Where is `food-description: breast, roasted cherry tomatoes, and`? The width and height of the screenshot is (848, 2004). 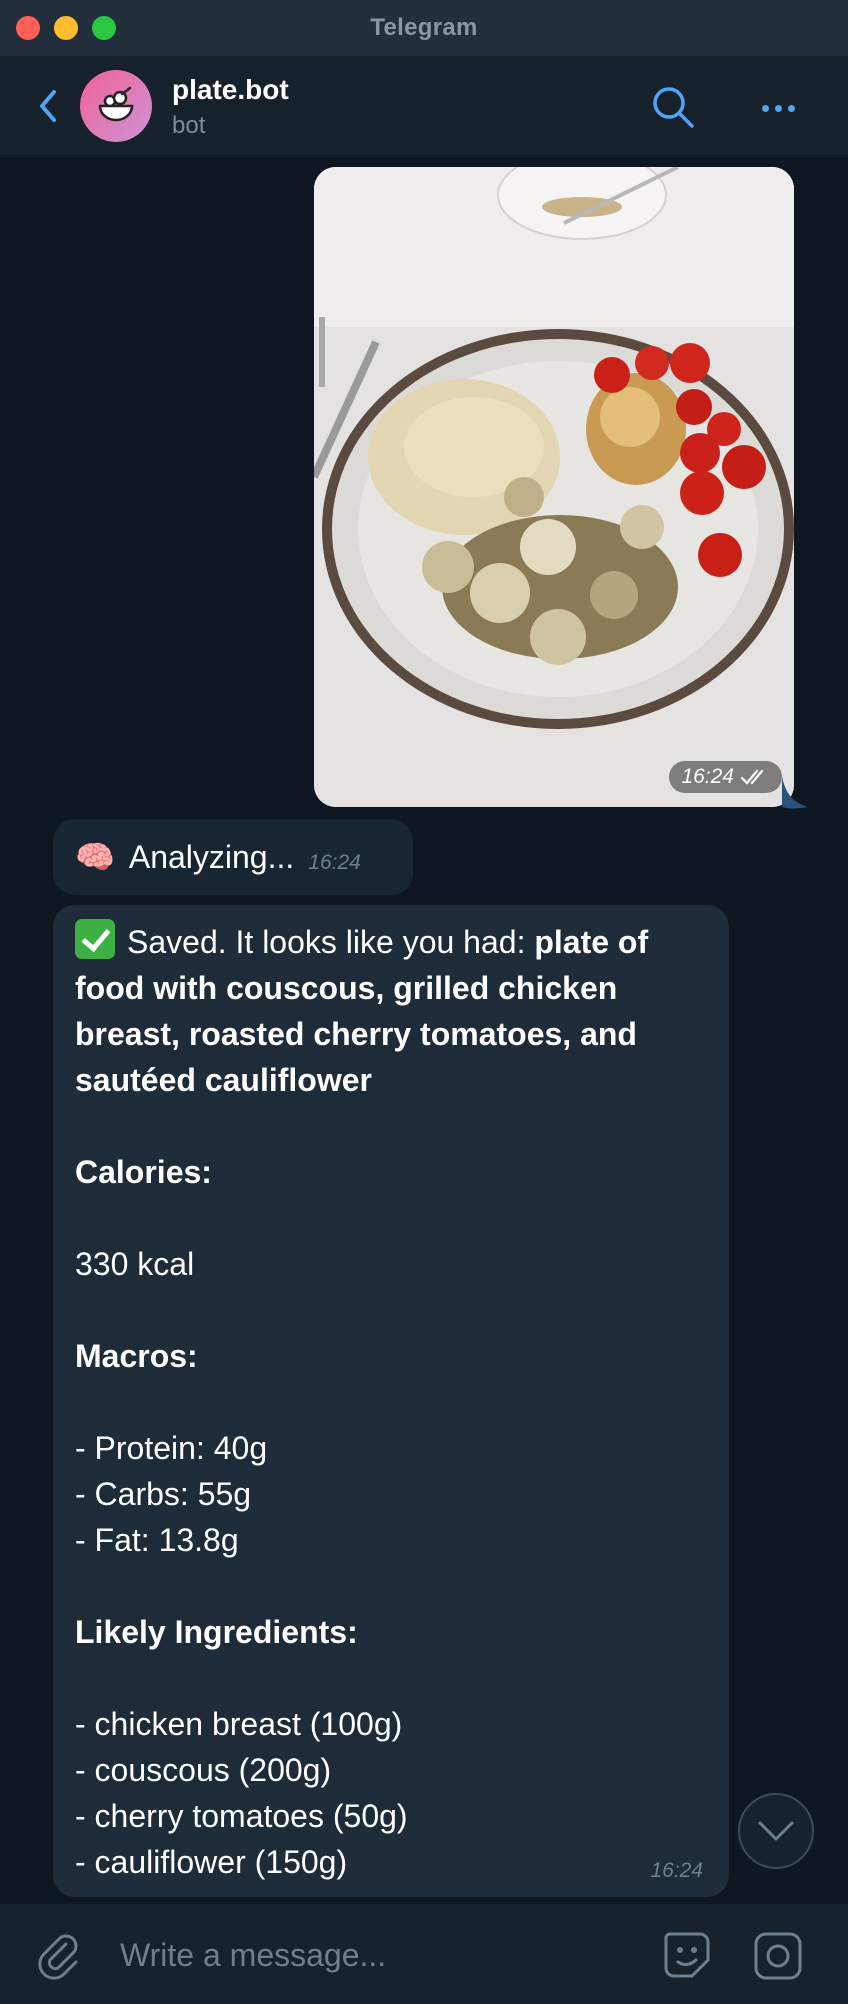
food-description: breast, roasted cherry tomatoes, and is located at coordinates (356, 1034).